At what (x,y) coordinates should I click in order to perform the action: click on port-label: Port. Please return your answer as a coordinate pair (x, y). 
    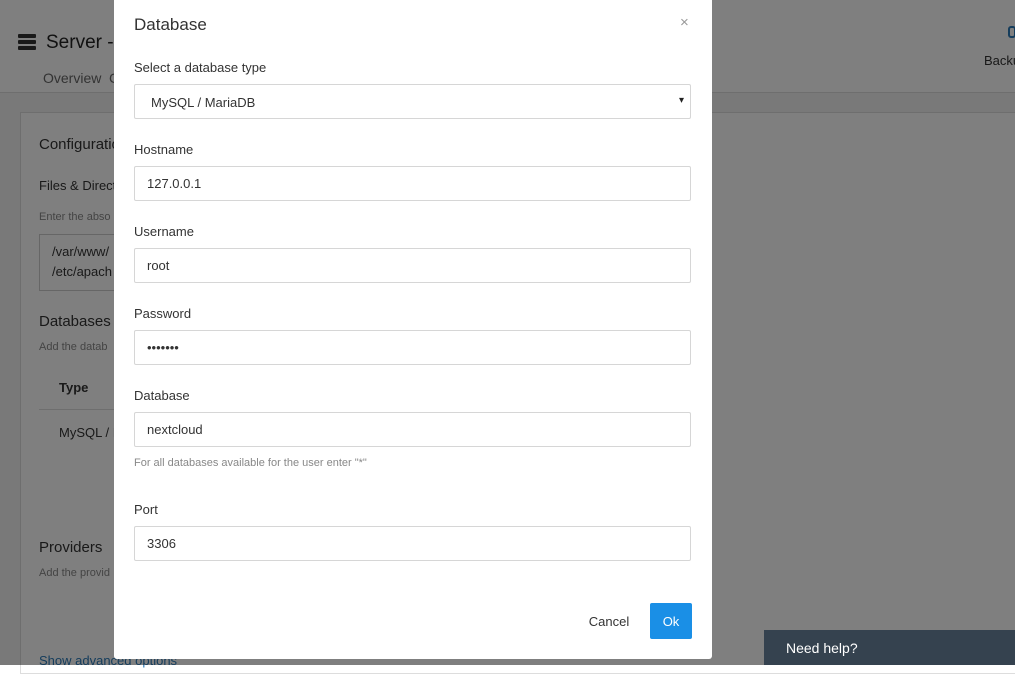
    Looking at the image, I should click on (146, 509).